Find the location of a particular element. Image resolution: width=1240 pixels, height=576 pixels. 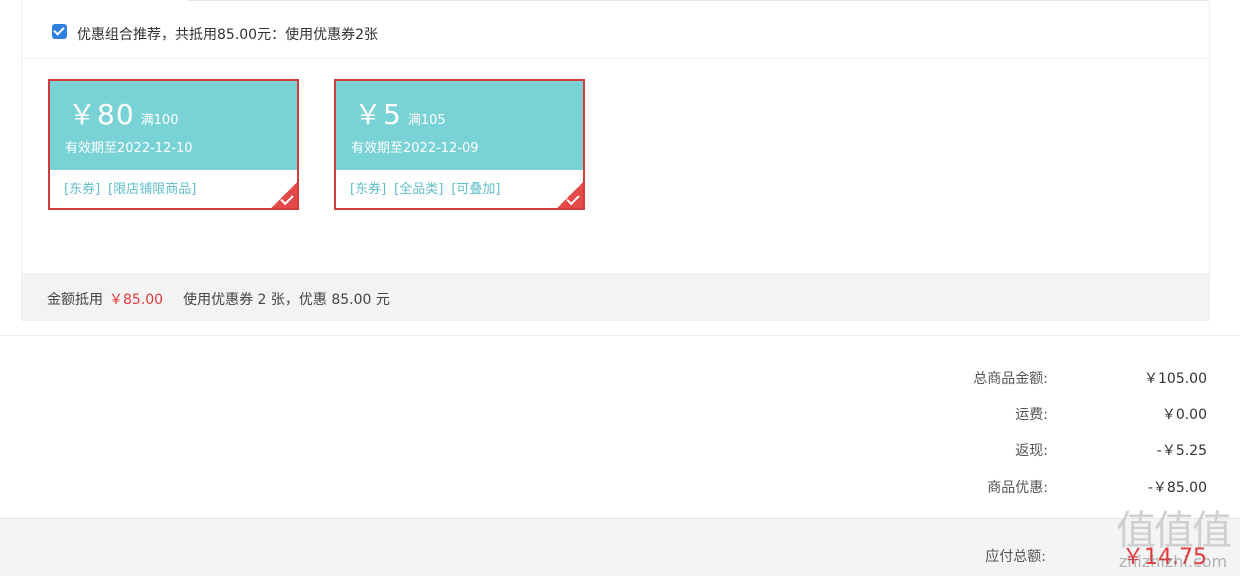

coupon-header: ￥80 满100 有效期至2022-12-10 is located at coordinates (173, 125).